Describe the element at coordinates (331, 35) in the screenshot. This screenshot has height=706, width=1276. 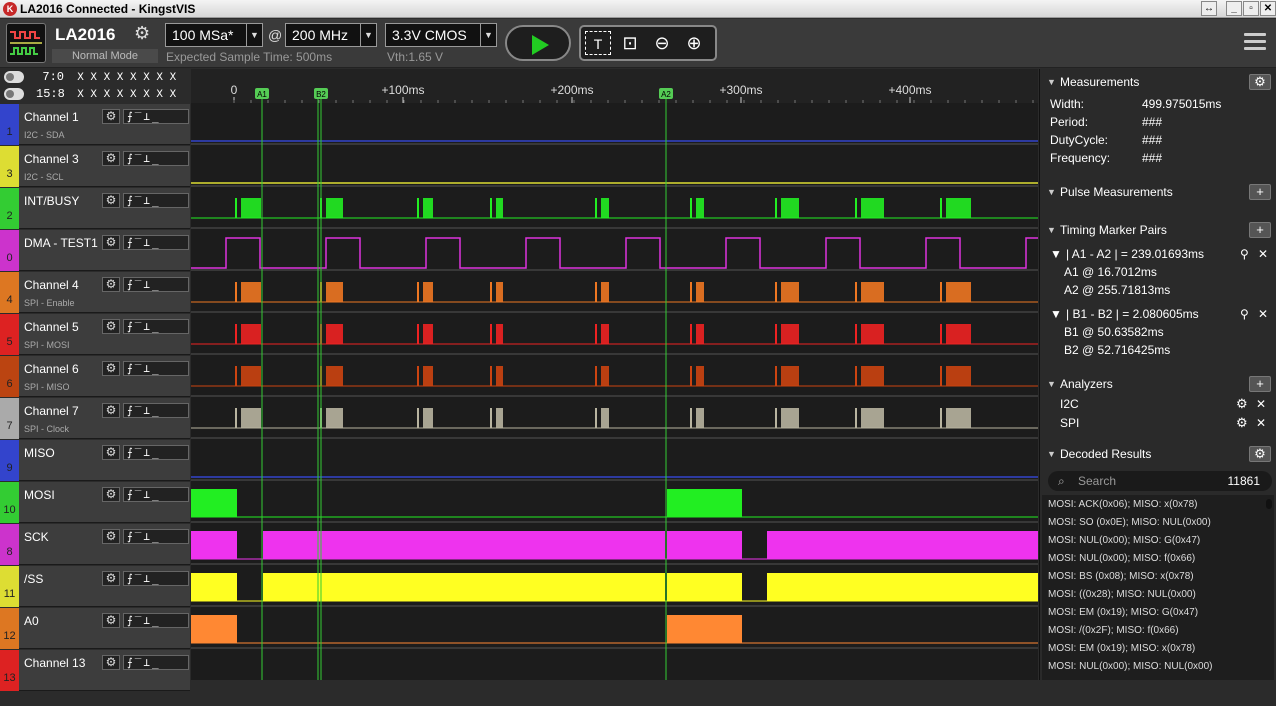
I see `frequency-select: 200 MHz ▼` at that location.